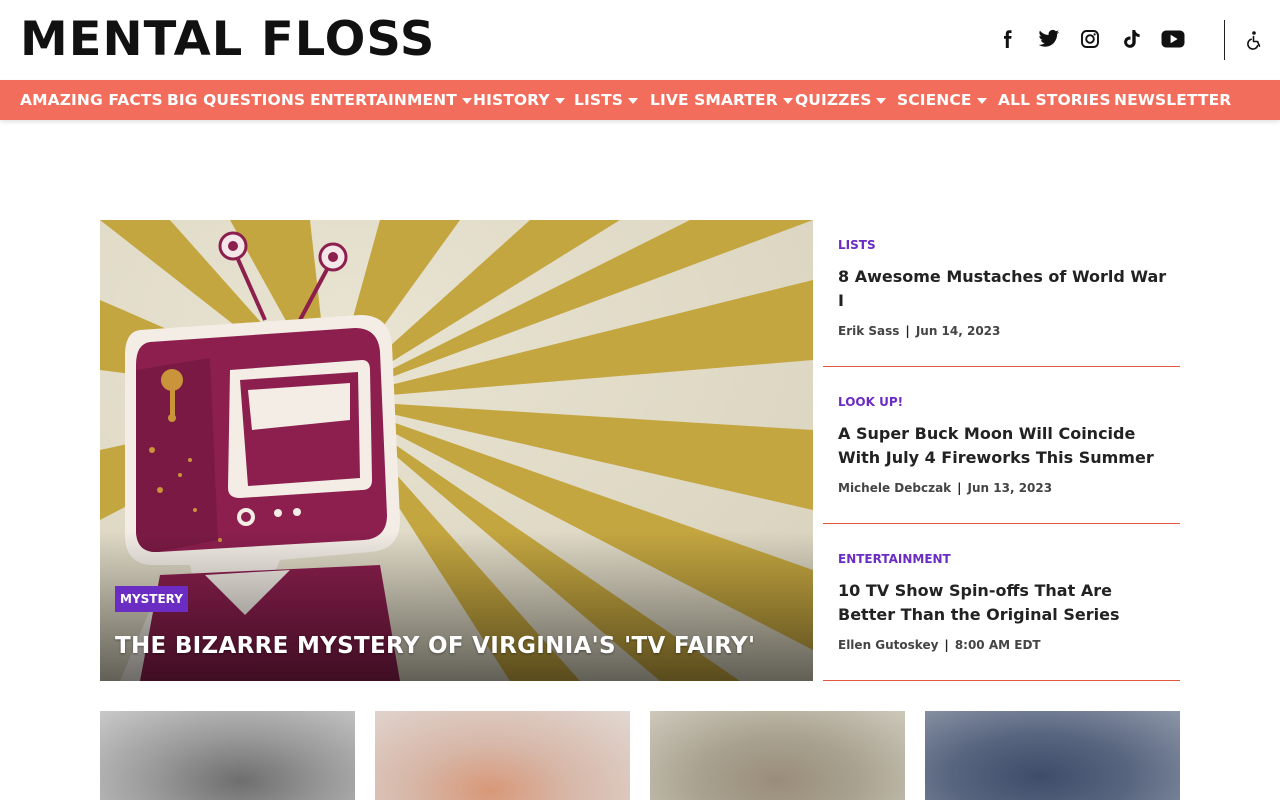 Image resolution: width=1280 pixels, height=800 pixels. I want to click on story-category: LOOK UP!, so click(870, 402).